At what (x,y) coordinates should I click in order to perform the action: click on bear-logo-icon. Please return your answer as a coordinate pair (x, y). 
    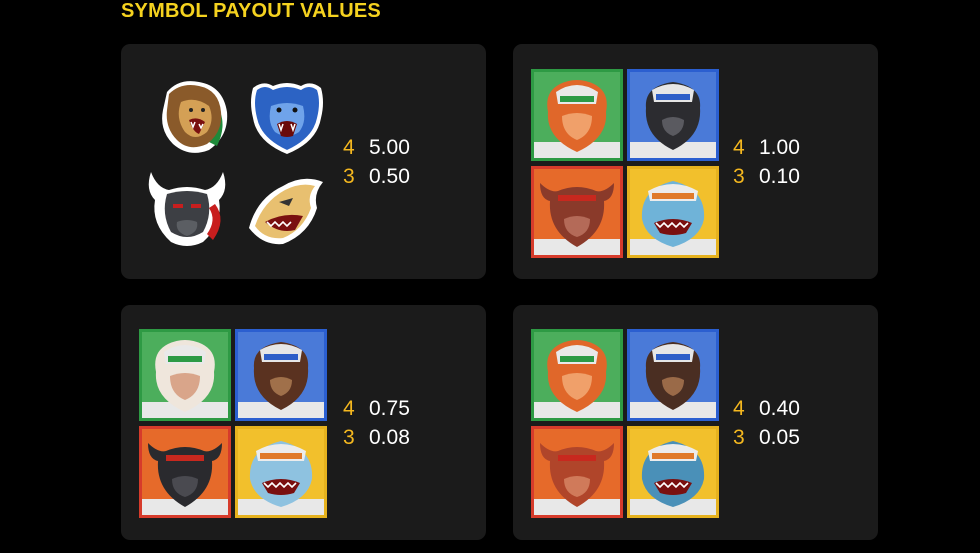
    Looking at the image, I should click on (287, 116).